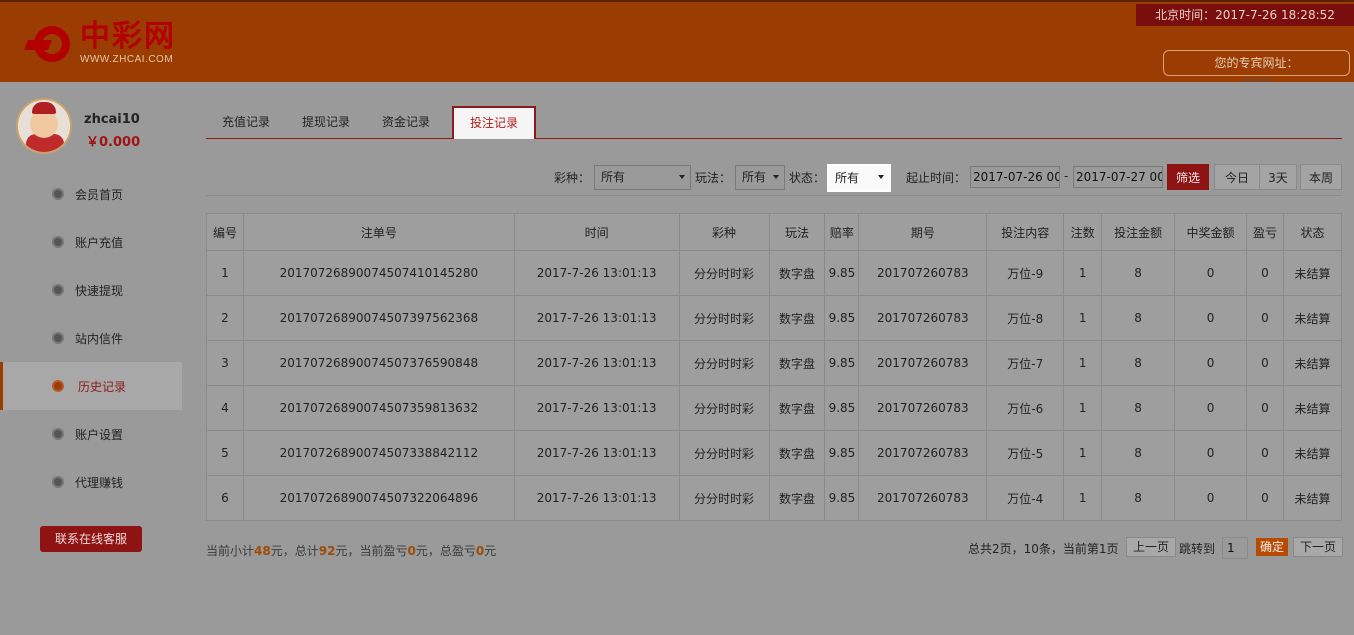 This screenshot has width=1354, height=635. I want to click on sidebar-item-label: 账户充值, so click(99, 242).